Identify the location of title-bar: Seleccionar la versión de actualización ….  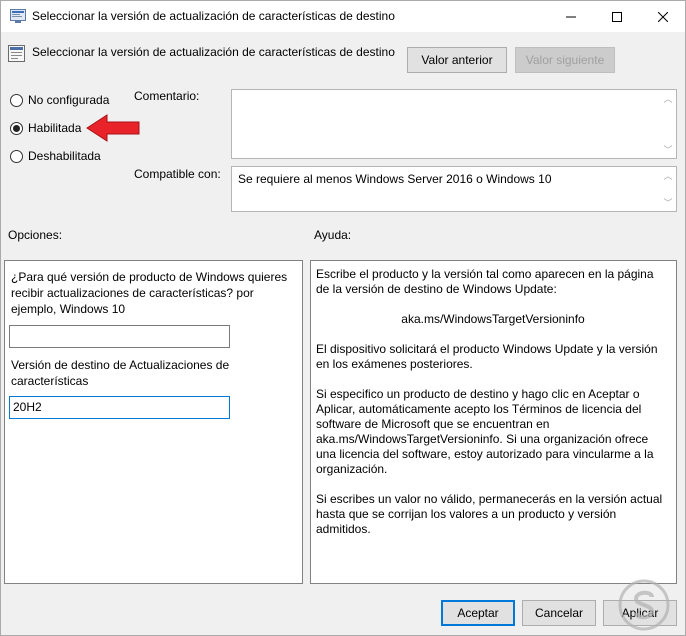
(343, 16).